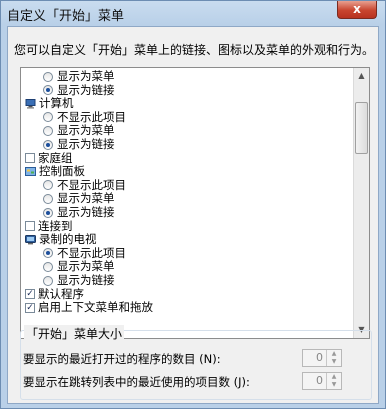 This screenshot has width=386, height=409. Describe the element at coordinates (62, 171) in the screenshot. I see `option-label: 控制面板` at that location.